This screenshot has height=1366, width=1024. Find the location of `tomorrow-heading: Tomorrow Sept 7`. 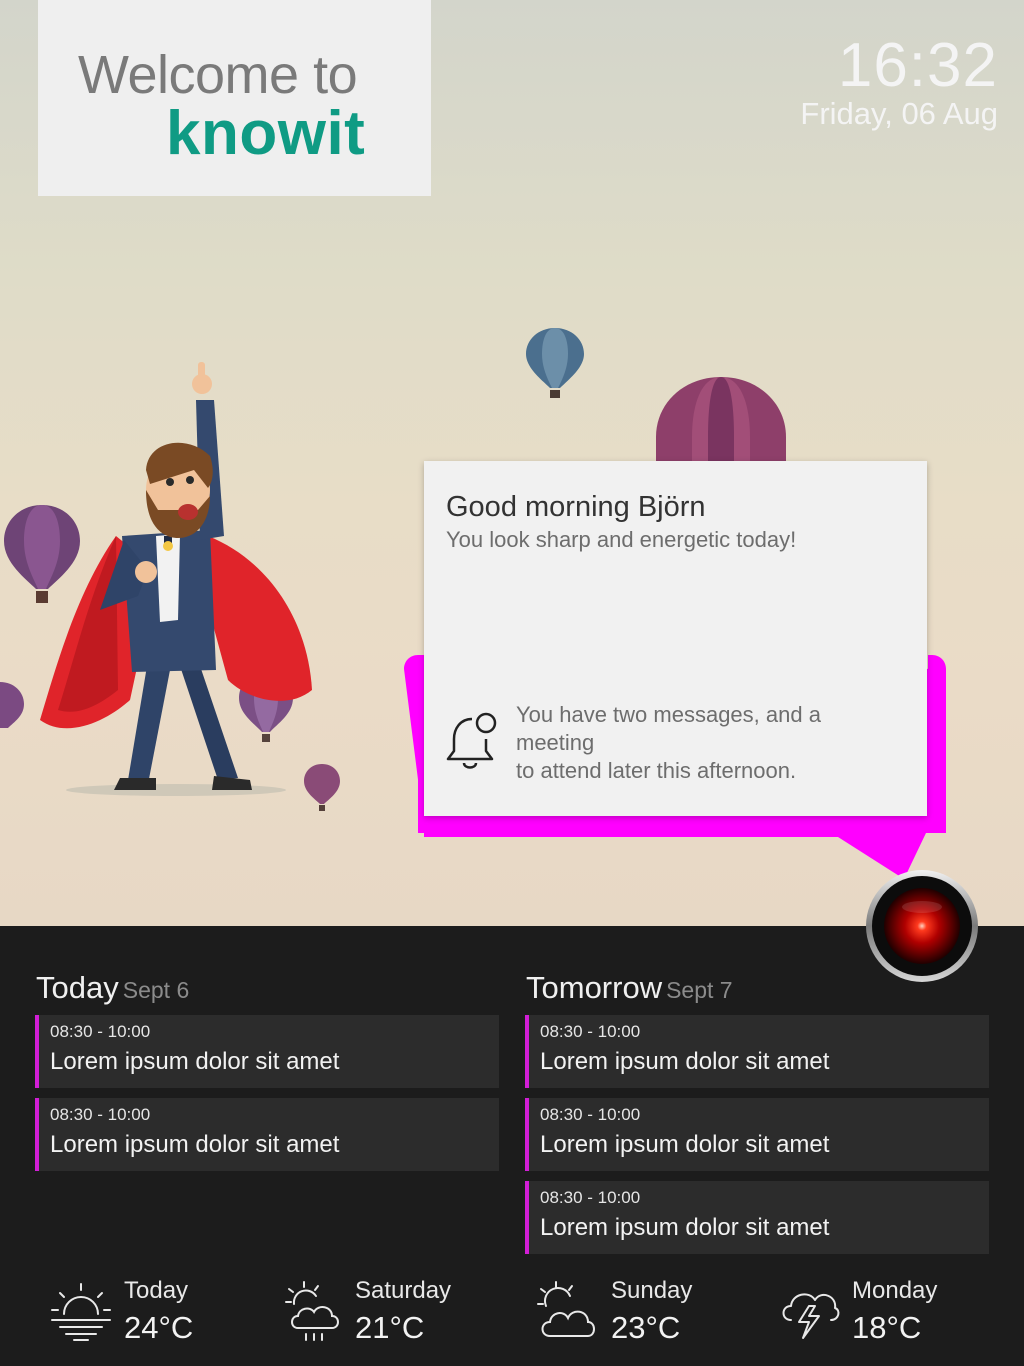

tomorrow-heading: Tomorrow Sept 7 is located at coordinates (629, 988).